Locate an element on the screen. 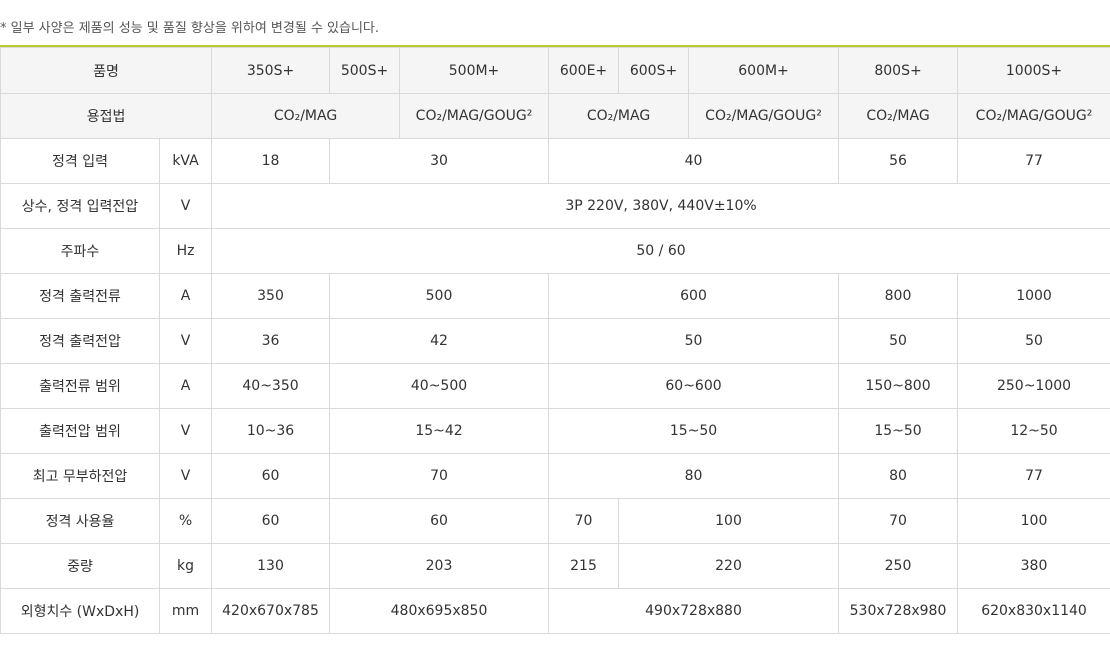  table-row: 중량 kg 130 203 215 220 250 380 is located at coordinates (555, 566).